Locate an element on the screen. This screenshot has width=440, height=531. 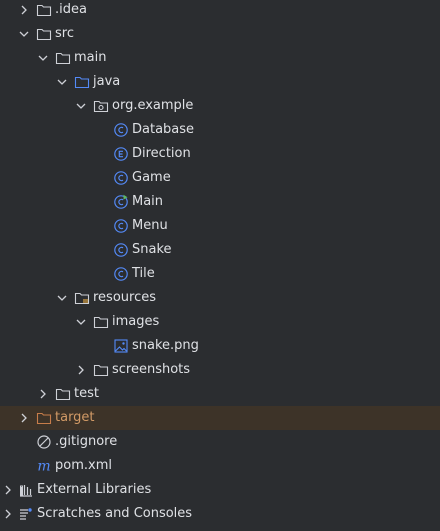
source-folder-icon is located at coordinates (82, 82).